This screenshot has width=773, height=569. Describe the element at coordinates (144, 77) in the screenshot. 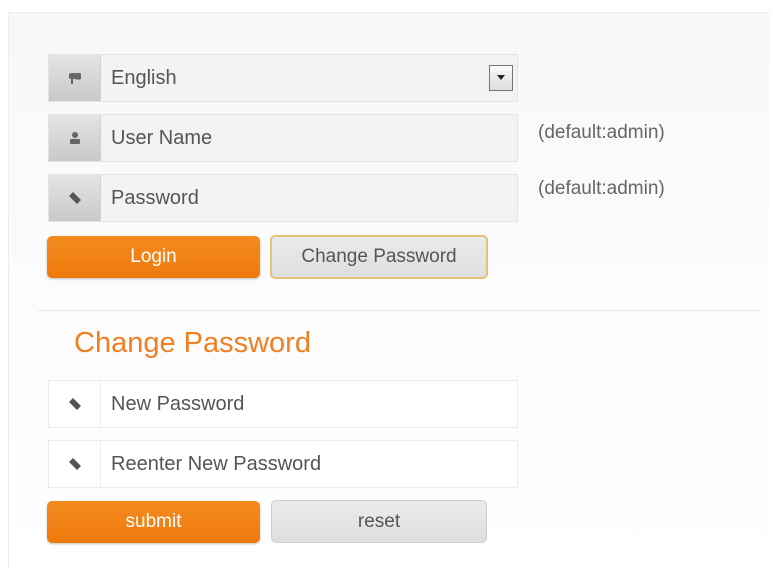

I see `language-value: English` at that location.